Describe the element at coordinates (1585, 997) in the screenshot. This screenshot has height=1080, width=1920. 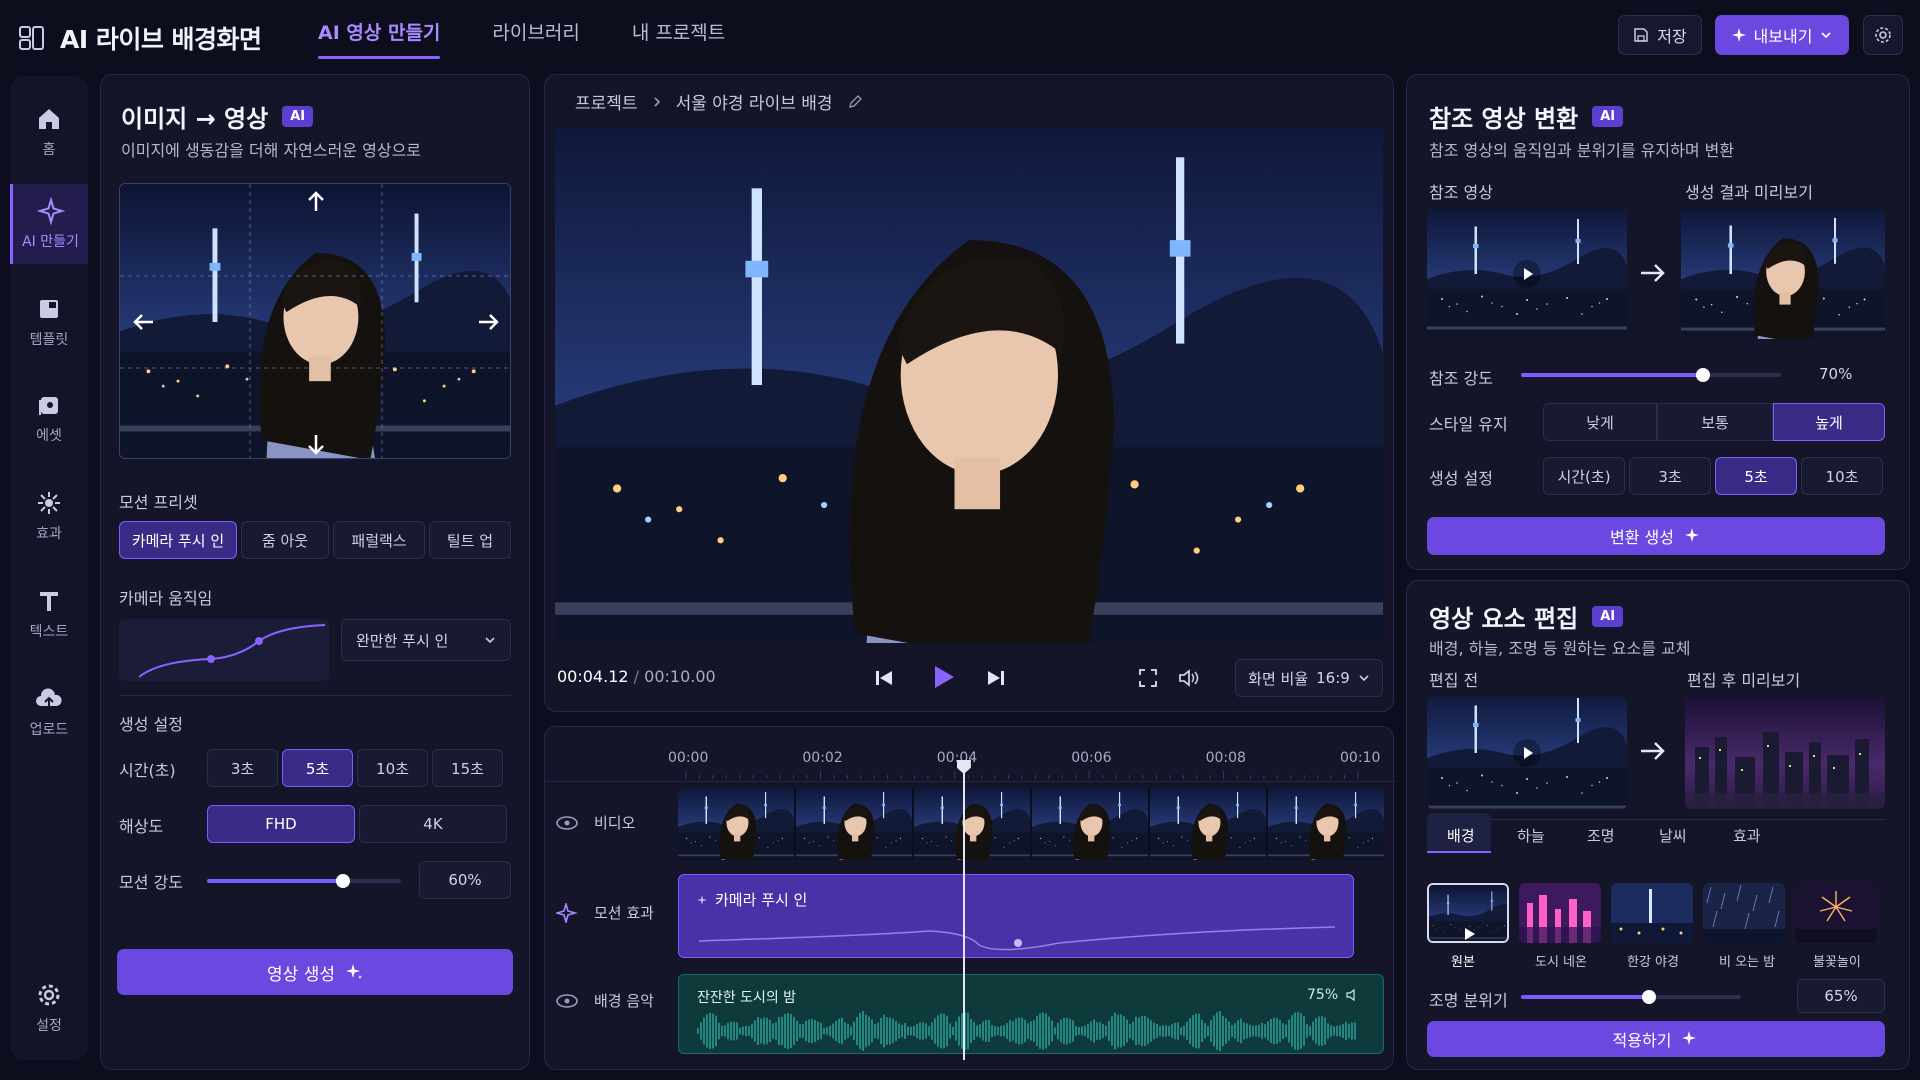
I see `slider-fill` at that location.